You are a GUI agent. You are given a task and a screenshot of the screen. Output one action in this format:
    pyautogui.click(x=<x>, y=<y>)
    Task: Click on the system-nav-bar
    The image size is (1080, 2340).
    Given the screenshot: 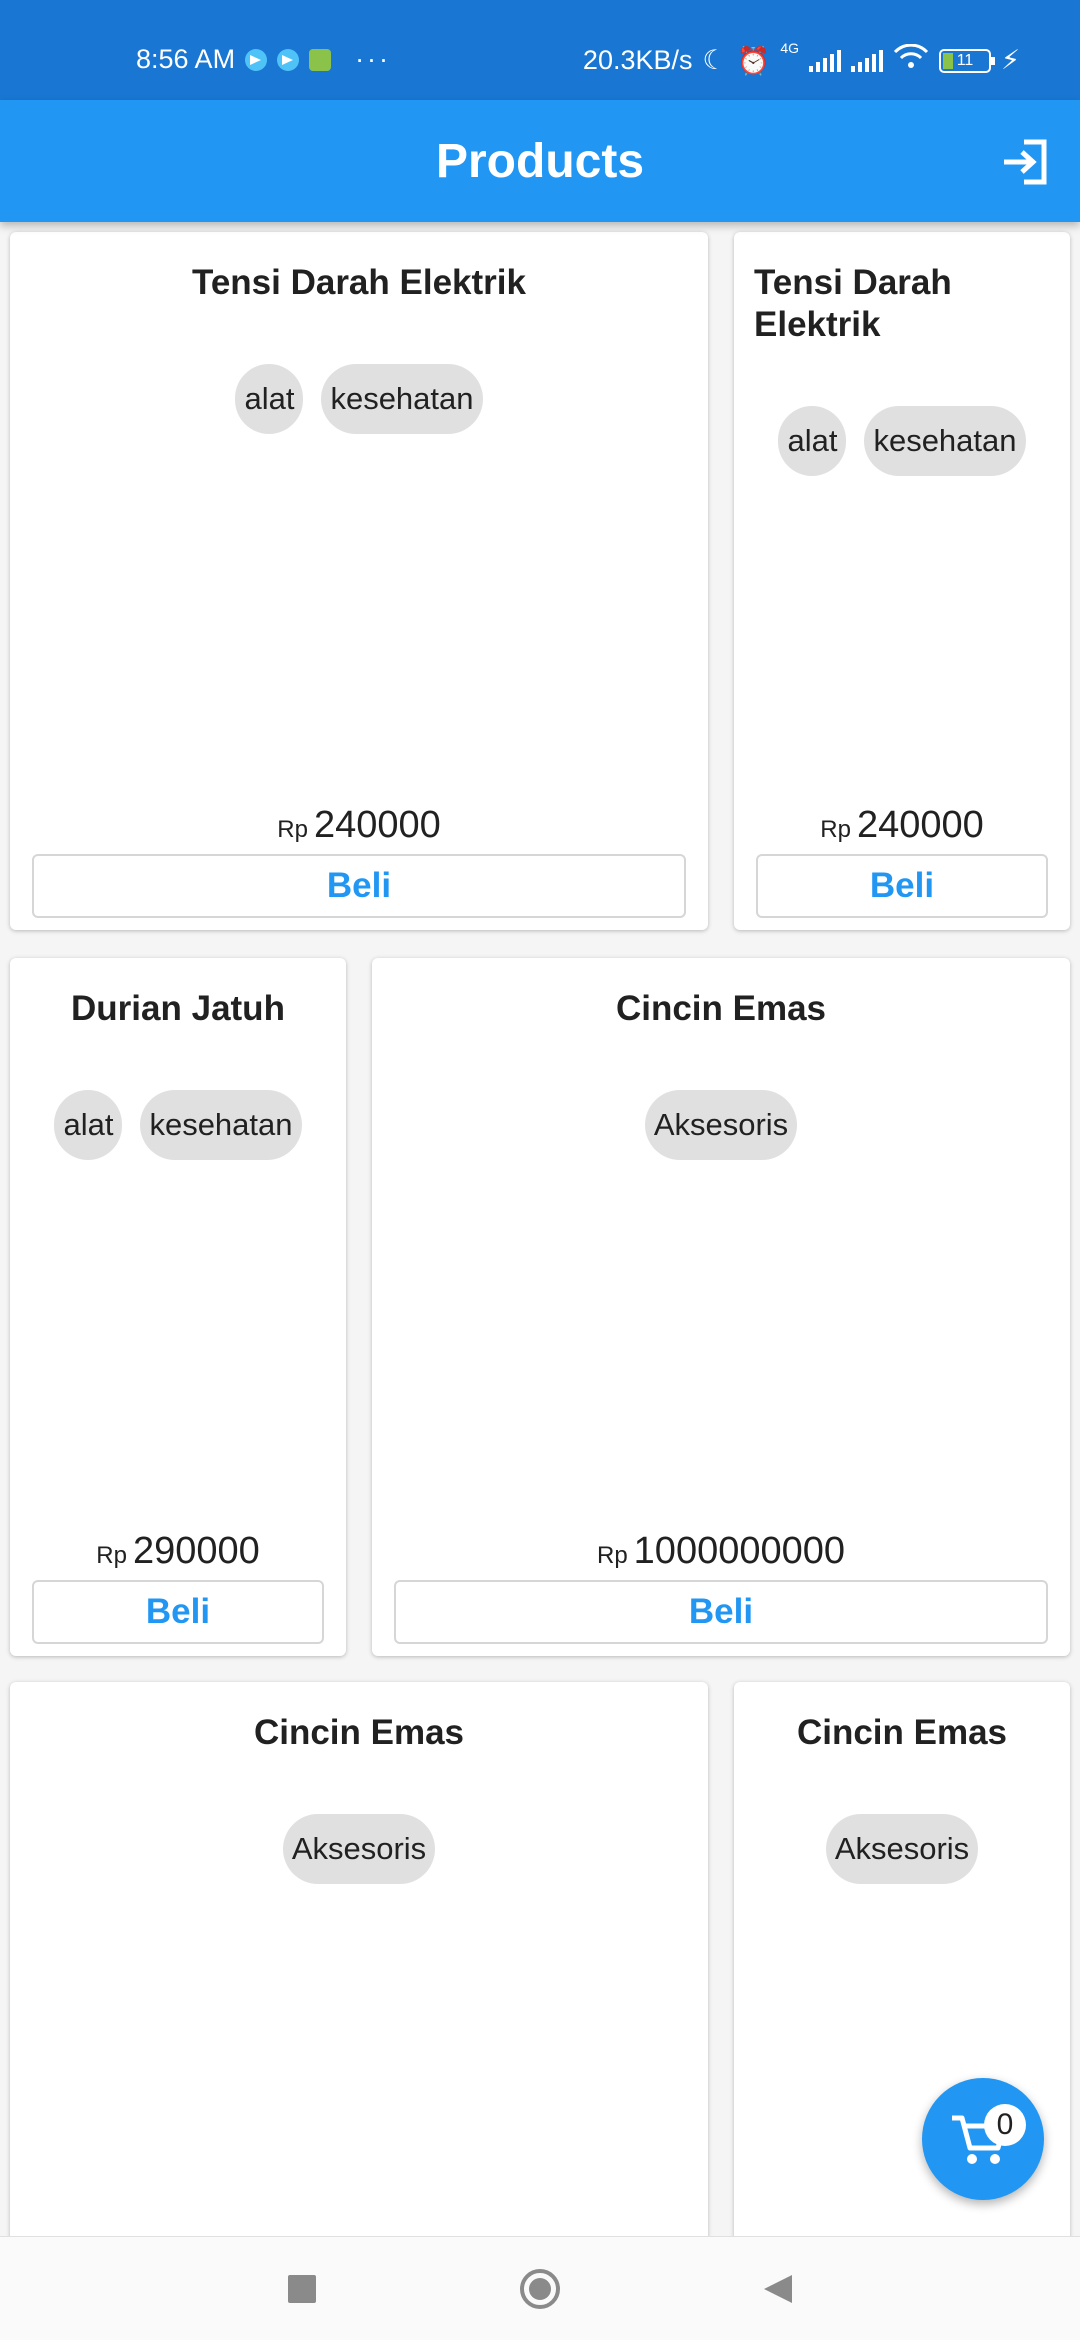 What is the action you would take?
    pyautogui.click(x=540, y=2288)
    